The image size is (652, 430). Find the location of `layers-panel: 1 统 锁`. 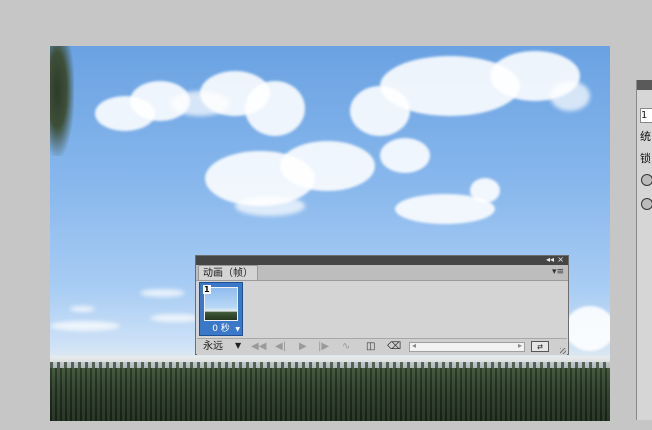

layers-panel: 1 统 锁 is located at coordinates (644, 250).